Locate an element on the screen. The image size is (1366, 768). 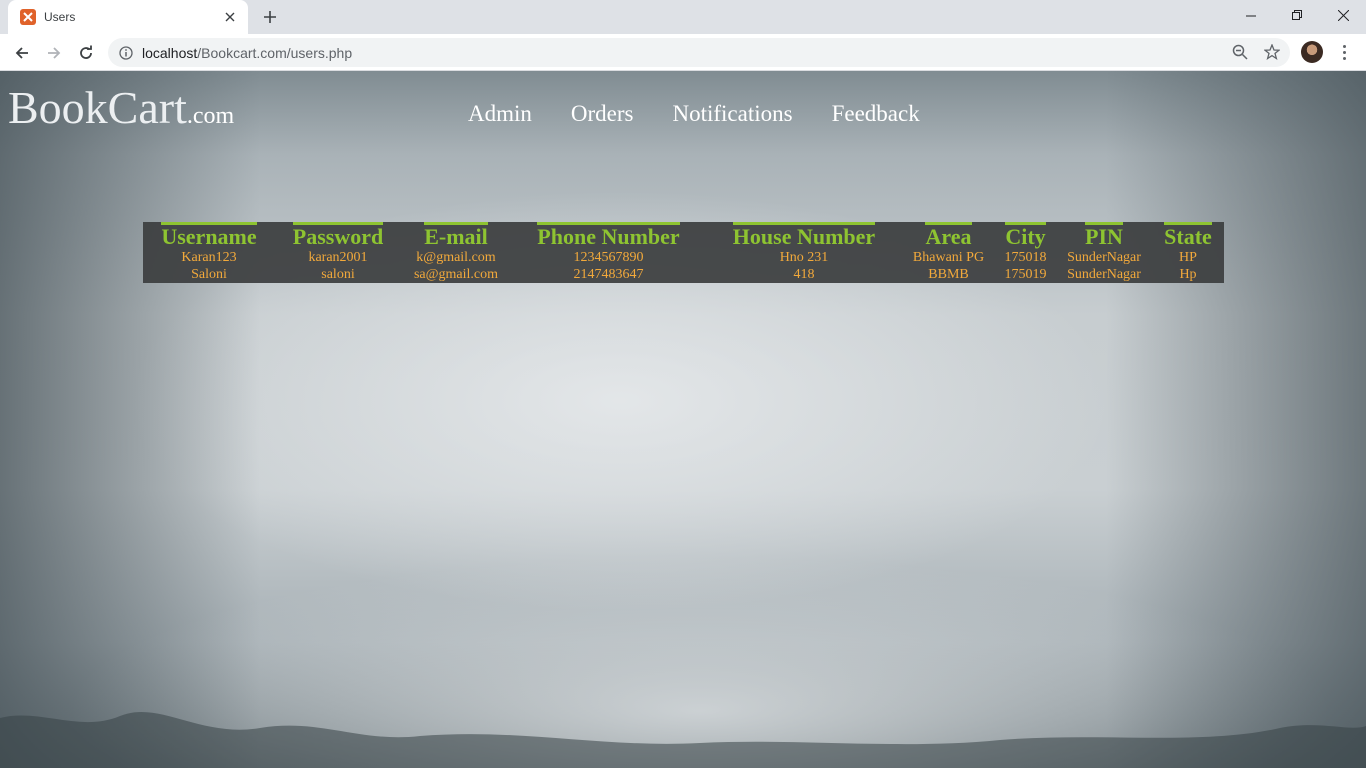
browser-tab: Users is located at coordinates (128, 17).